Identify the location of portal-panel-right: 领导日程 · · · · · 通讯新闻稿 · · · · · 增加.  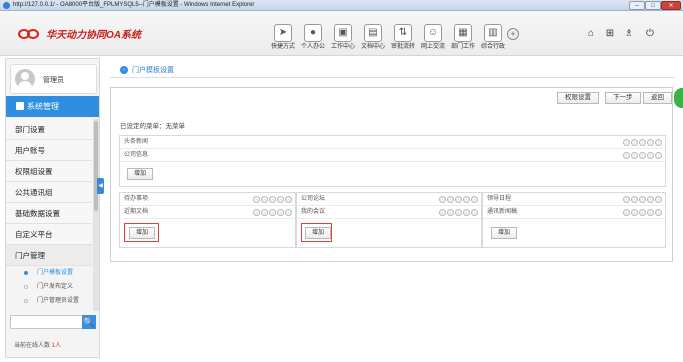
(574, 220).